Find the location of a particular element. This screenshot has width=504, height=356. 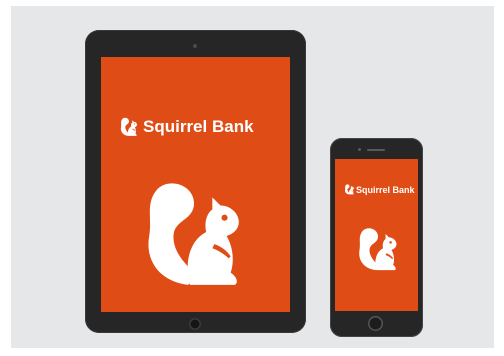

phone-screen: Squirrel Bank is located at coordinates (376, 235).